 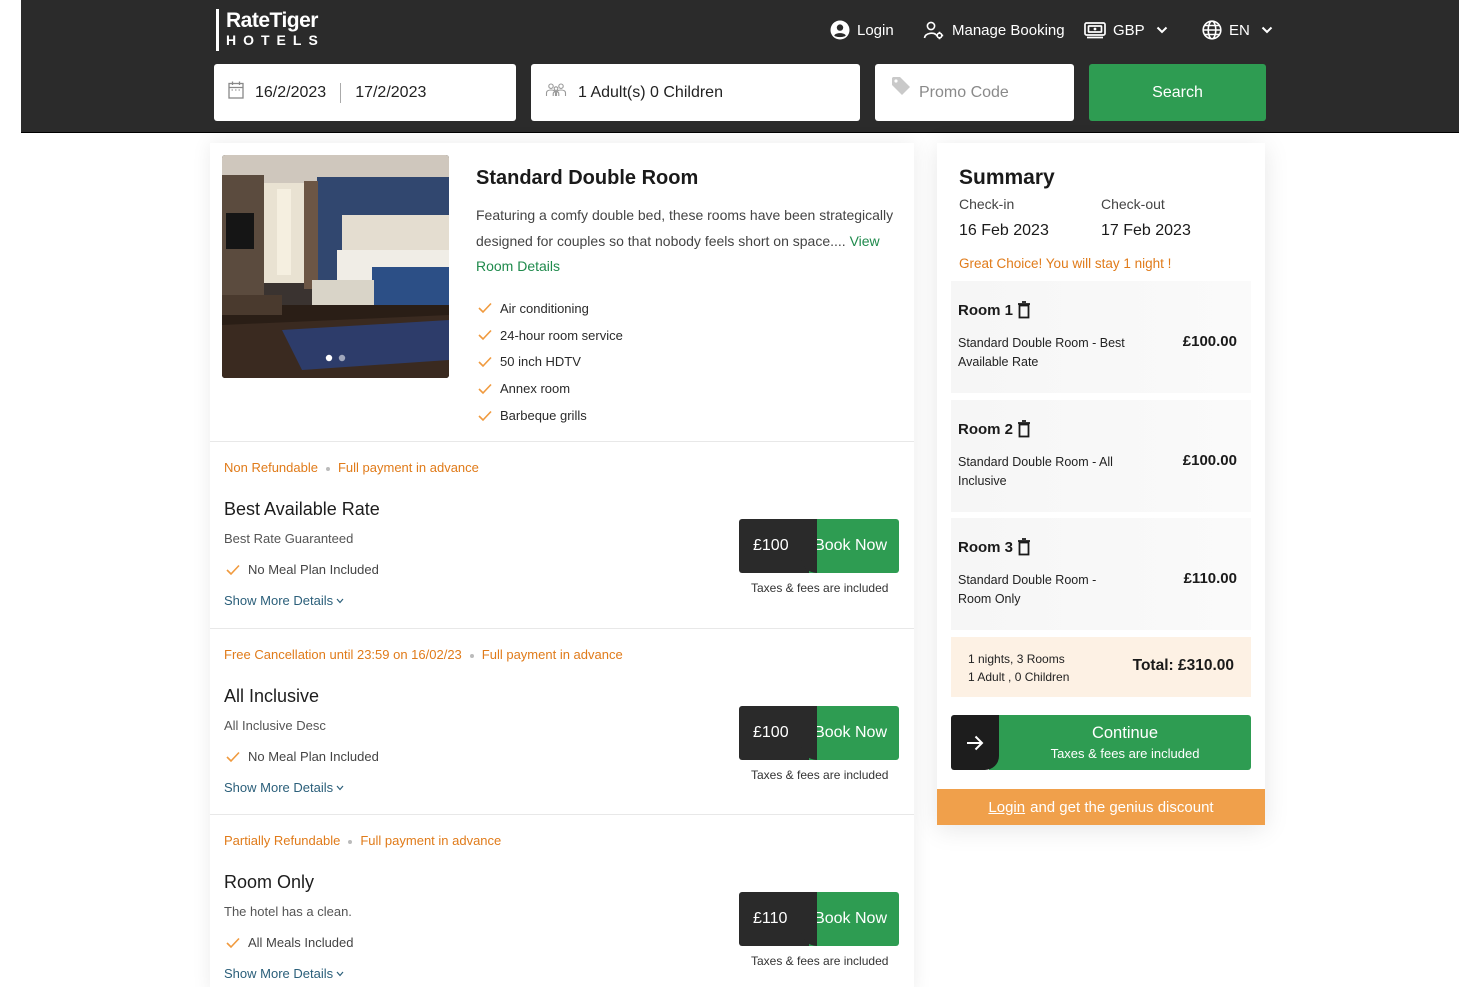 I want to click on amenity-item: 50 inch HDTV, so click(x=550, y=362).